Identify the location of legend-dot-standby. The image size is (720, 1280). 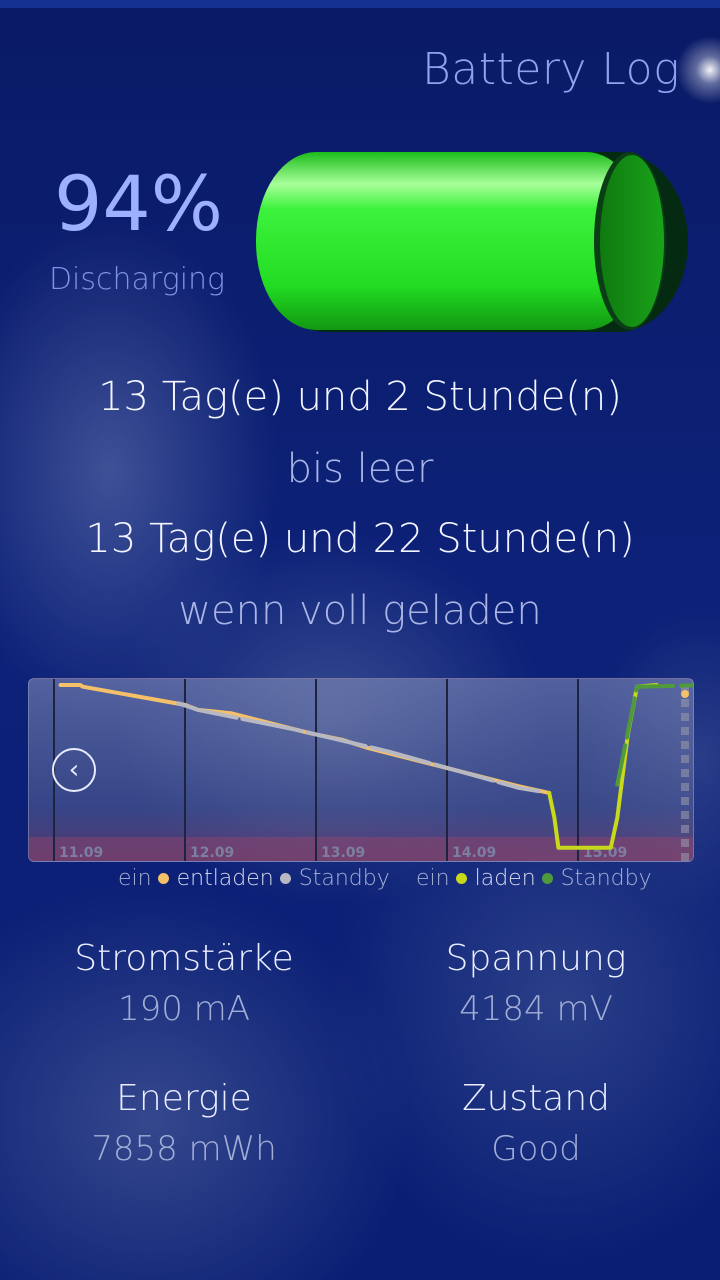
(285, 878).